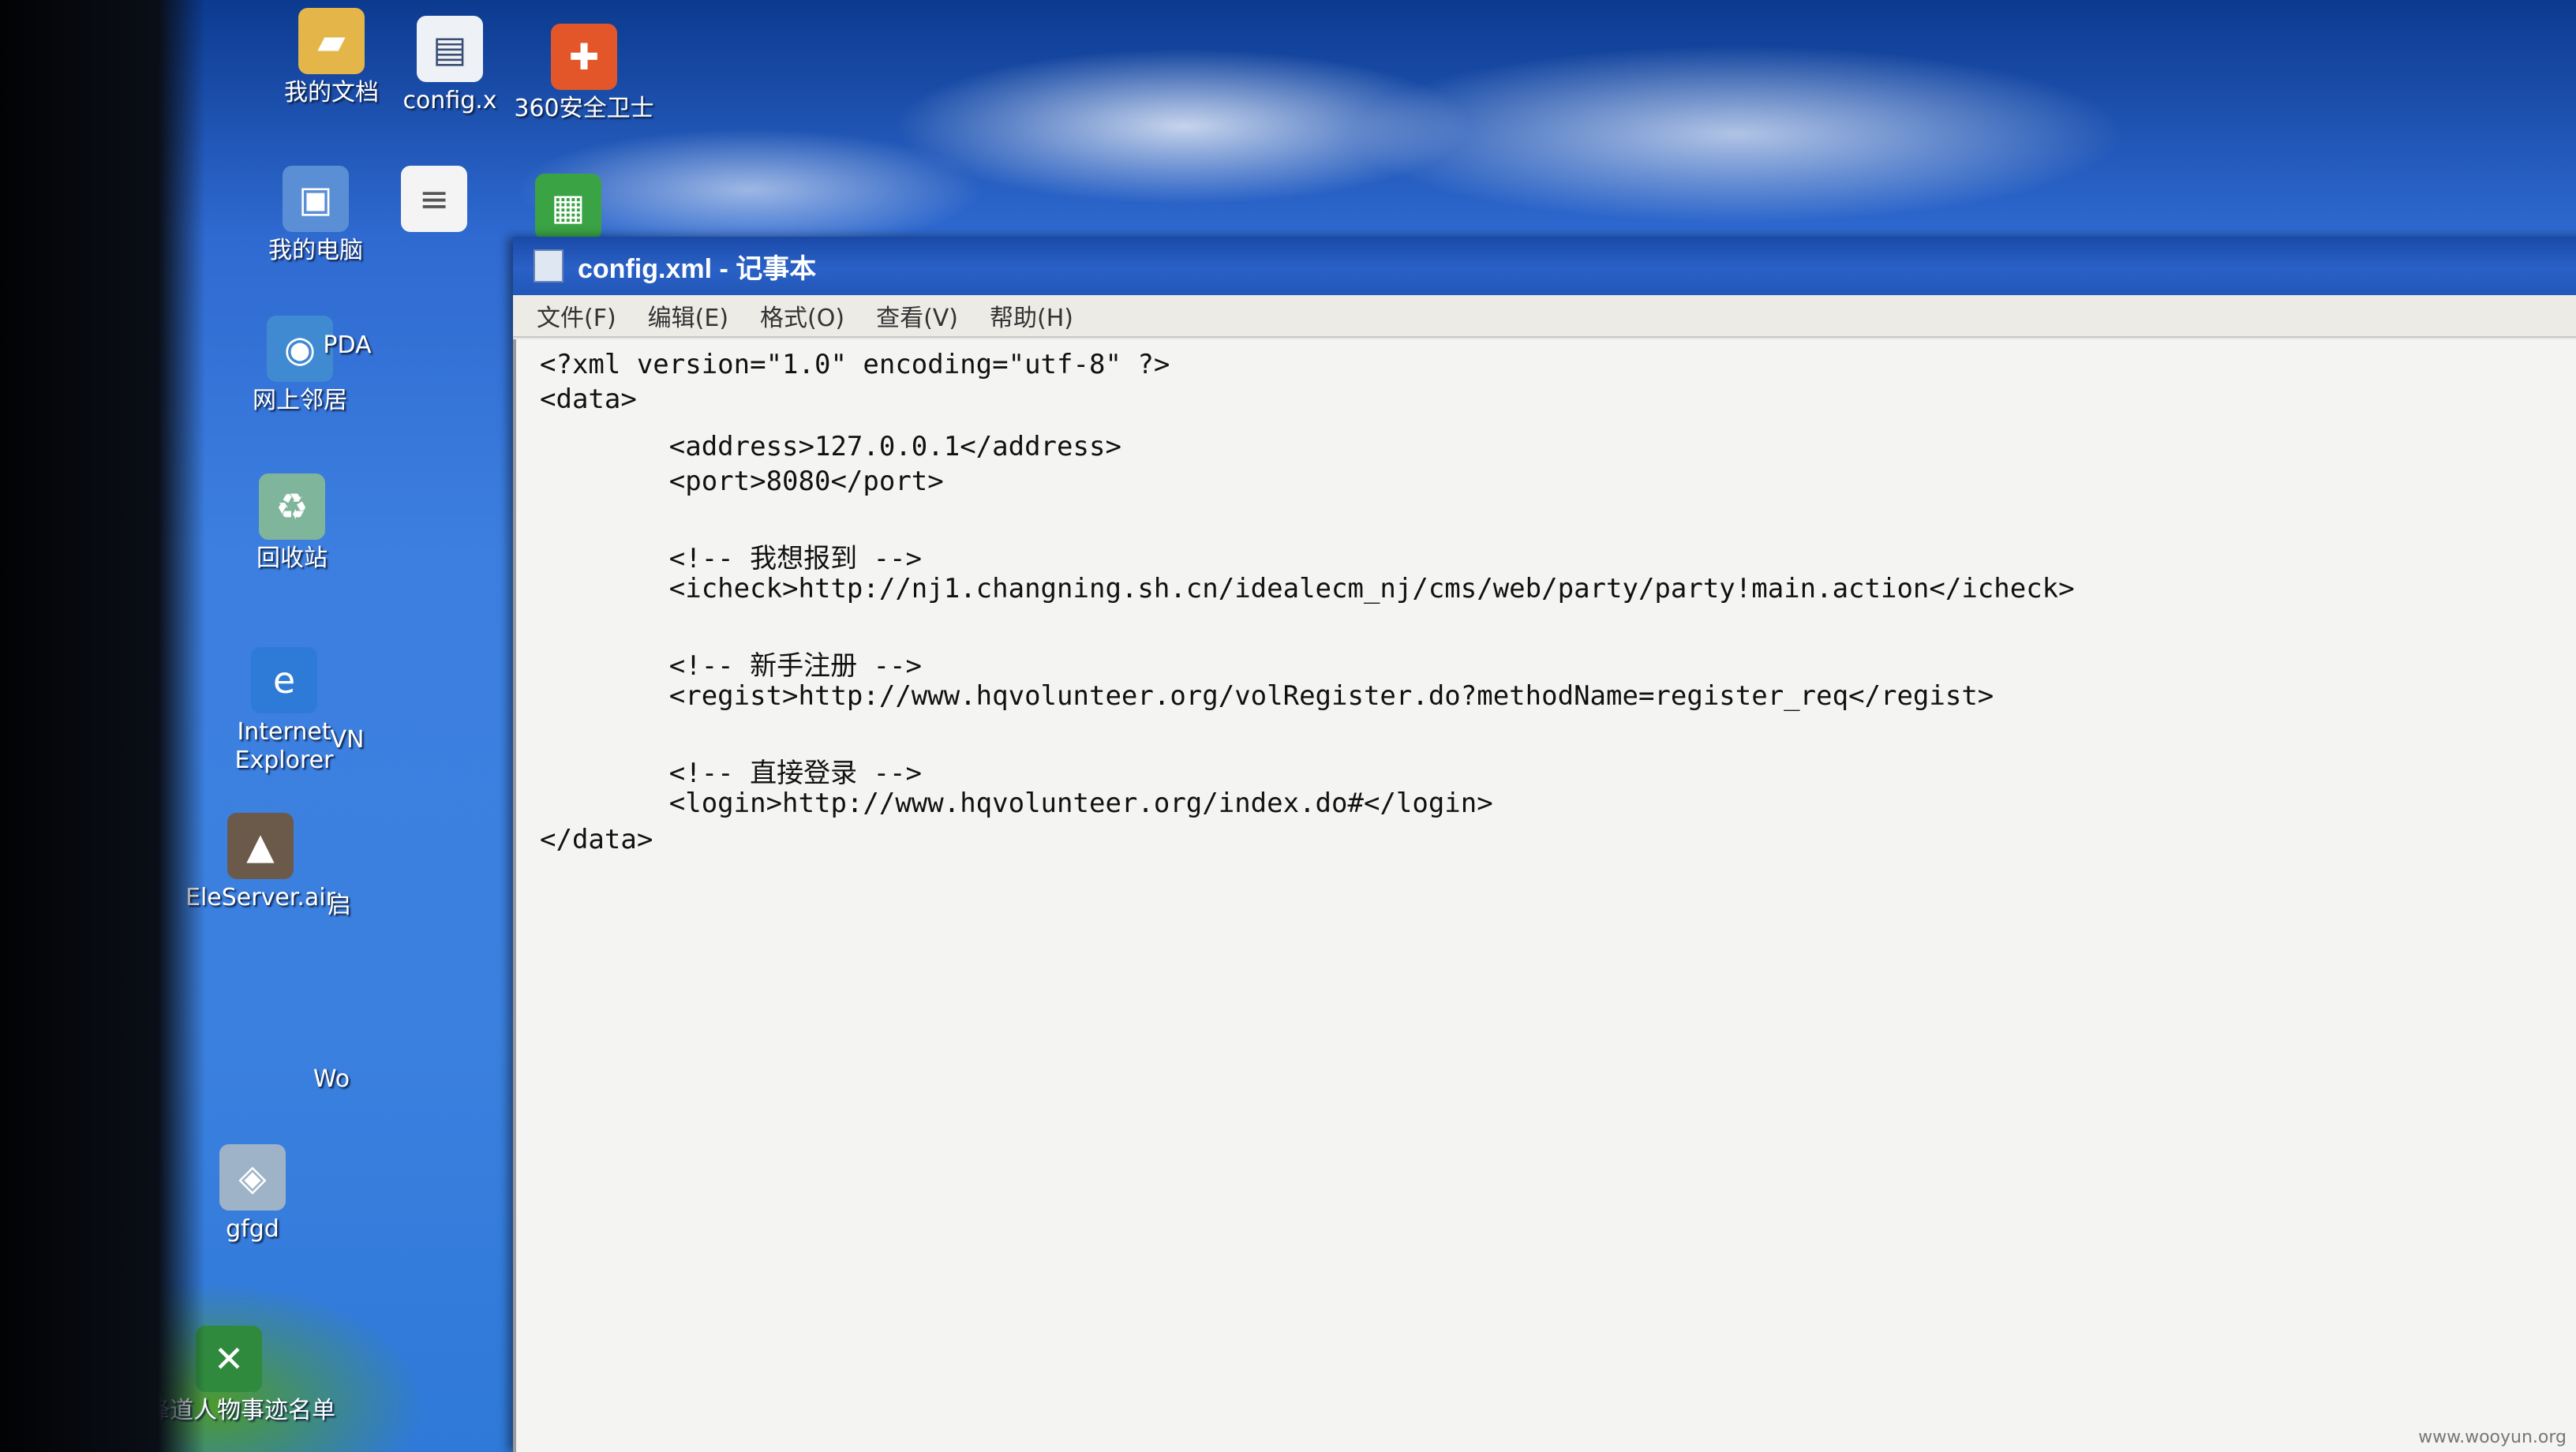 This screenshot has width=2576, height=1452. Describe the element at coordinates (830, 446) in the screenshot. I see `editor-line: <address>127.0.0.1</address>` at that location.